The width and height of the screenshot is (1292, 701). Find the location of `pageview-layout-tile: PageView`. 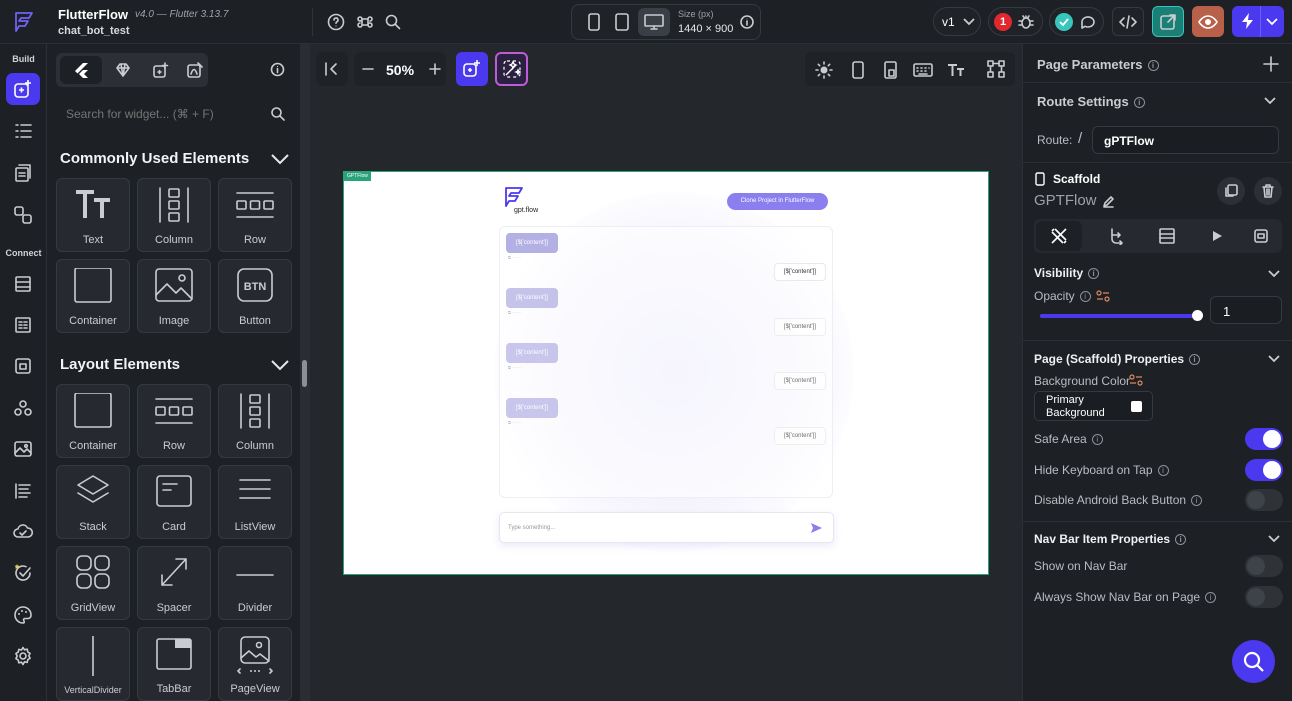

pageview-layout-tile: PageView is located at coordinates (255, 664).